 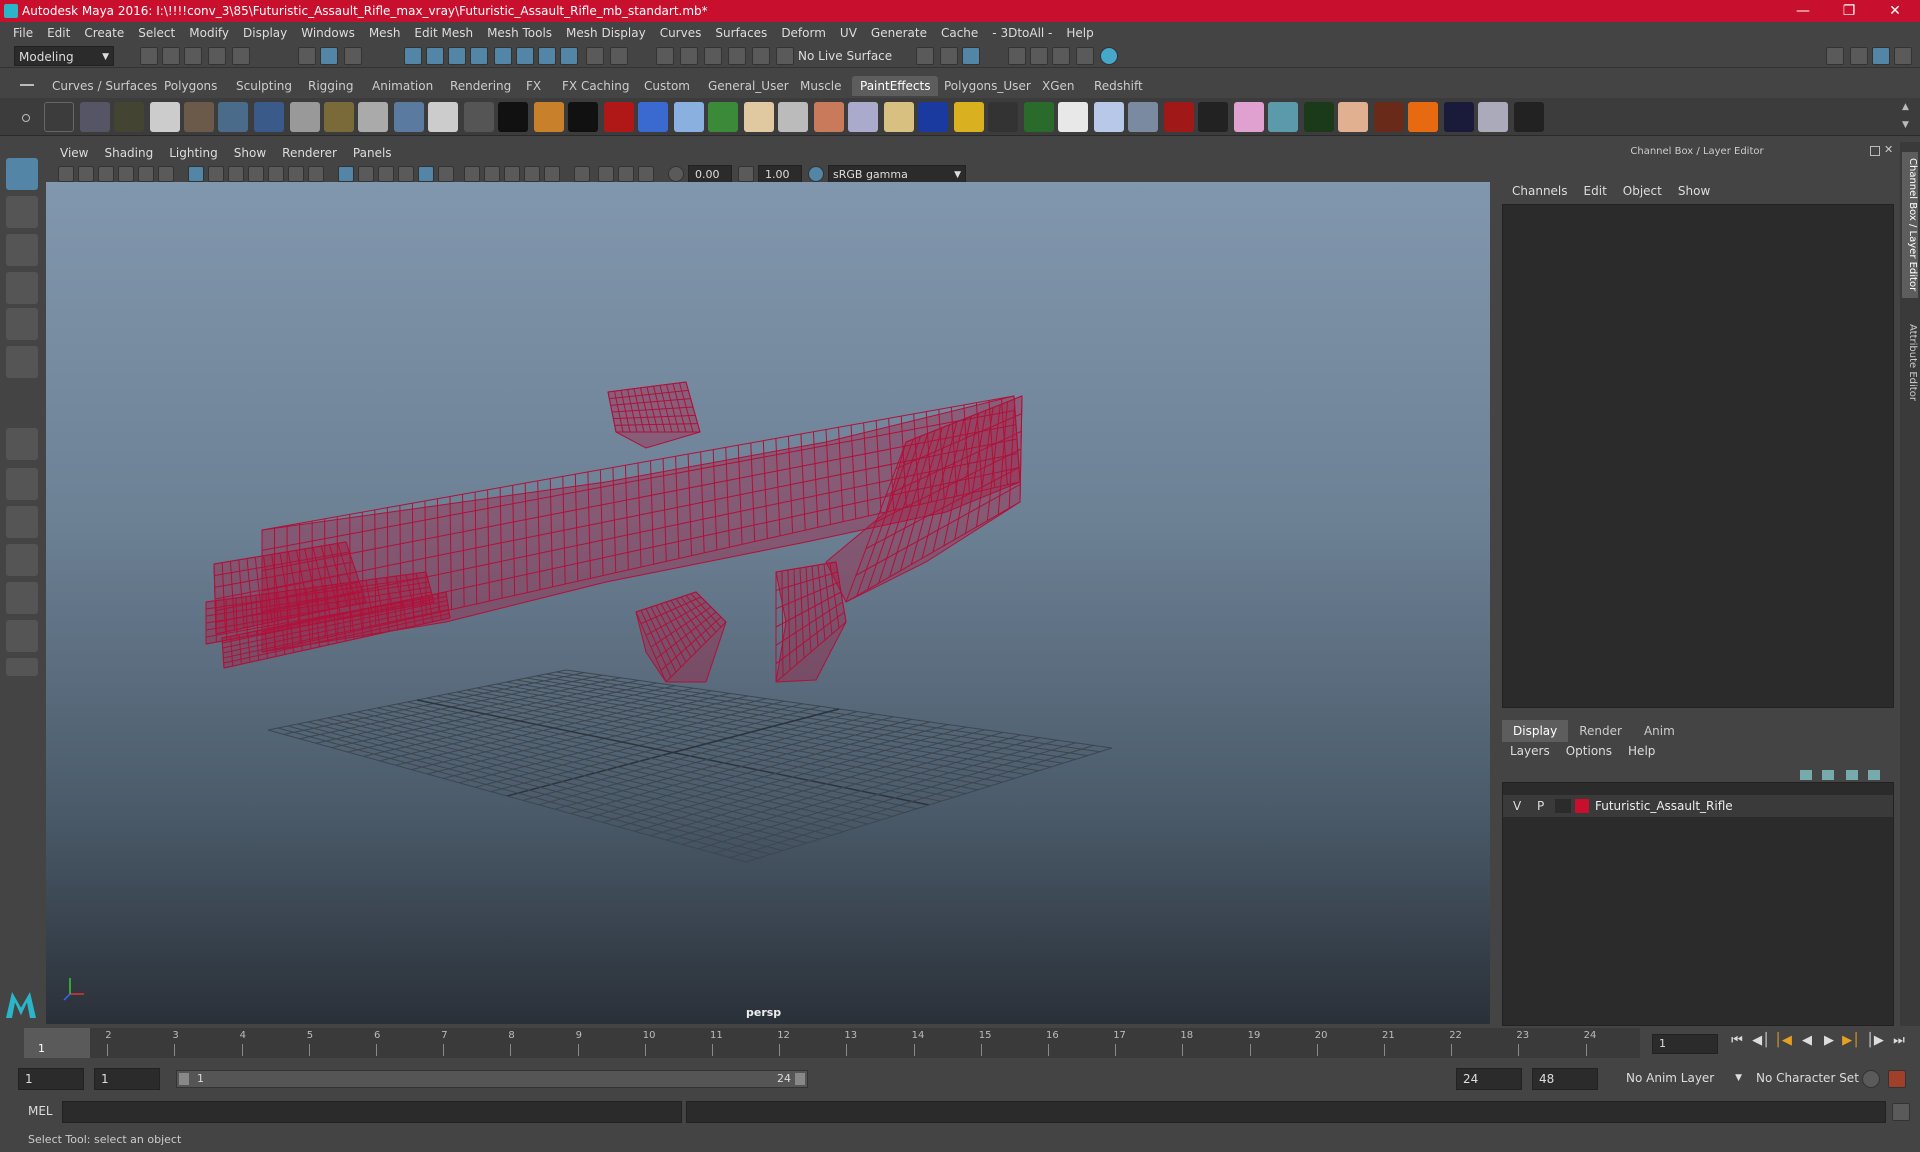 I want to click on motion-blur-icon, so click(x=512, y=174).